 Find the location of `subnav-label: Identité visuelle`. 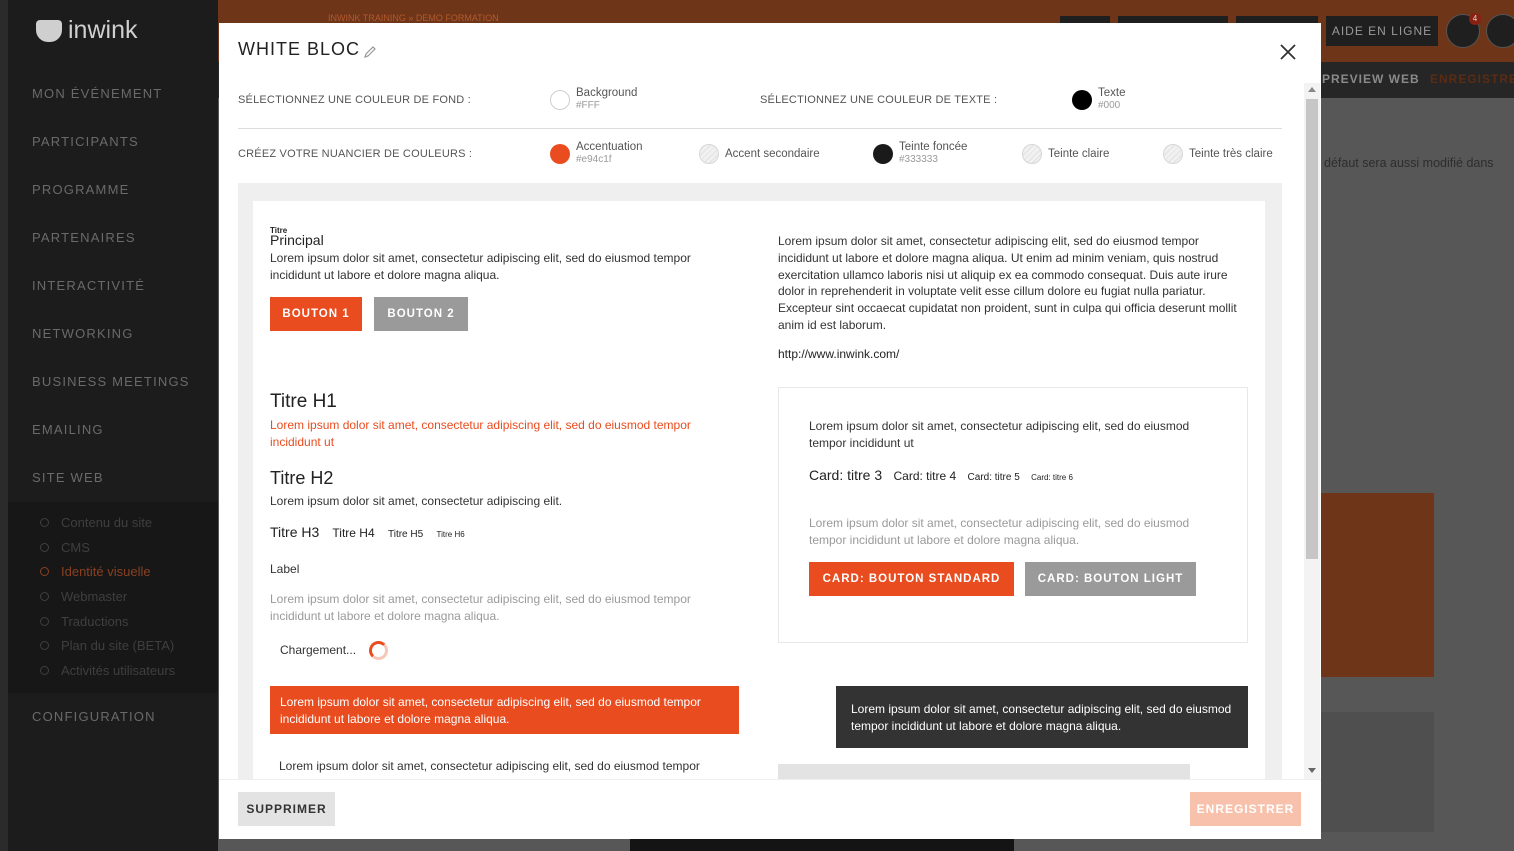

subnav-label: Identité visuelle is located at coordinates (106, 572).